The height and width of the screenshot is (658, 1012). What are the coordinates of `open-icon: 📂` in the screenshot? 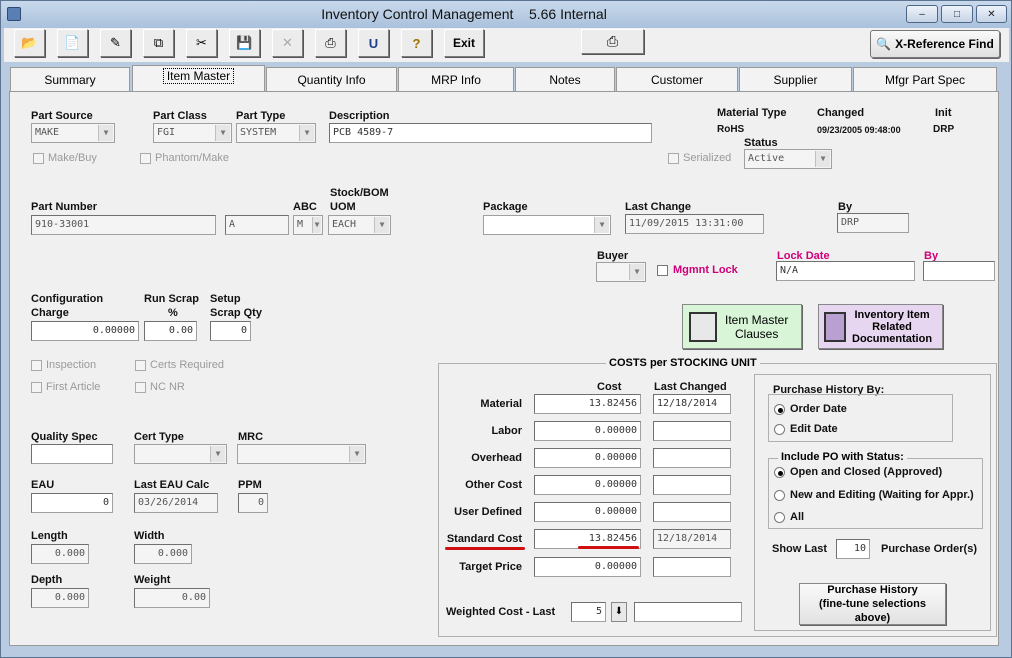 It's located at (29, 42).